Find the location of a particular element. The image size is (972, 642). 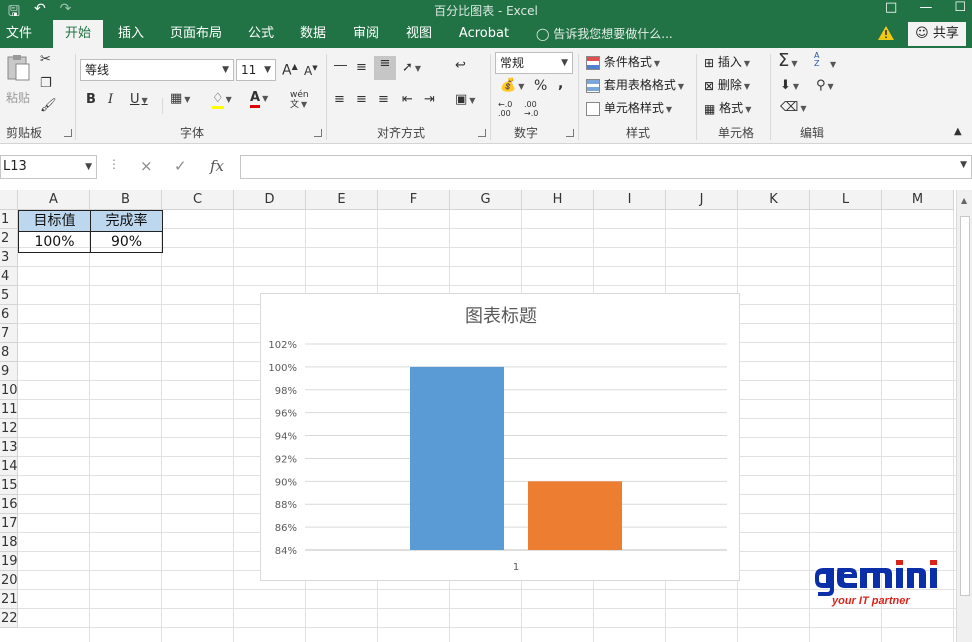

maximize-icon: ☐ is located at coordinates (960, 7).